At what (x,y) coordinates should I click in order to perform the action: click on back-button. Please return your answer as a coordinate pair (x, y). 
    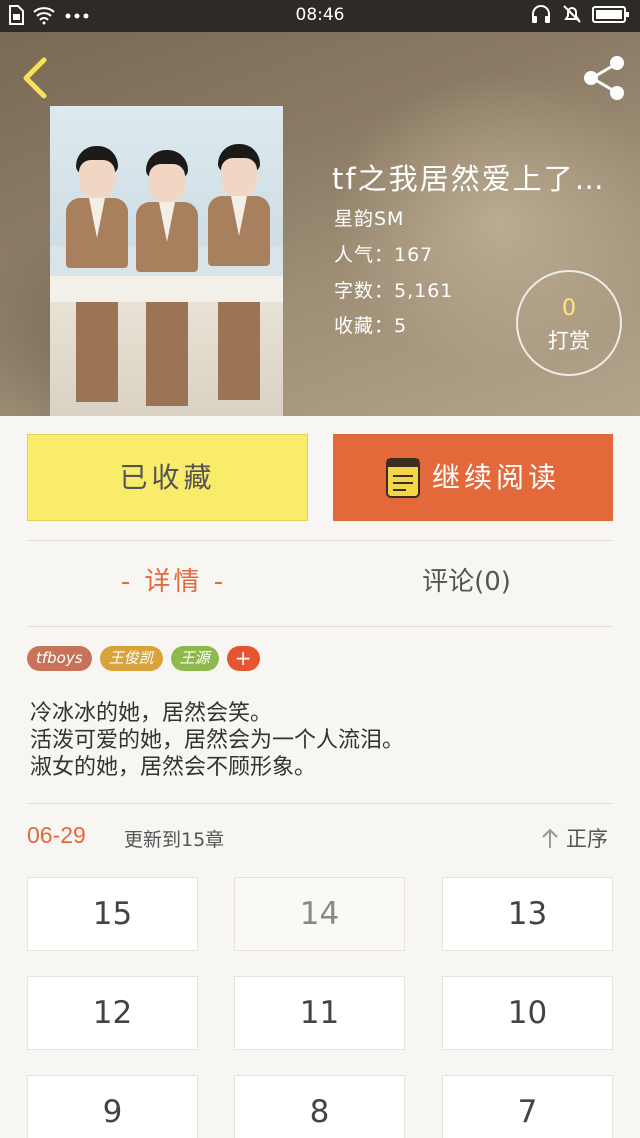
    Looking at the image, I should click on (36, 78).